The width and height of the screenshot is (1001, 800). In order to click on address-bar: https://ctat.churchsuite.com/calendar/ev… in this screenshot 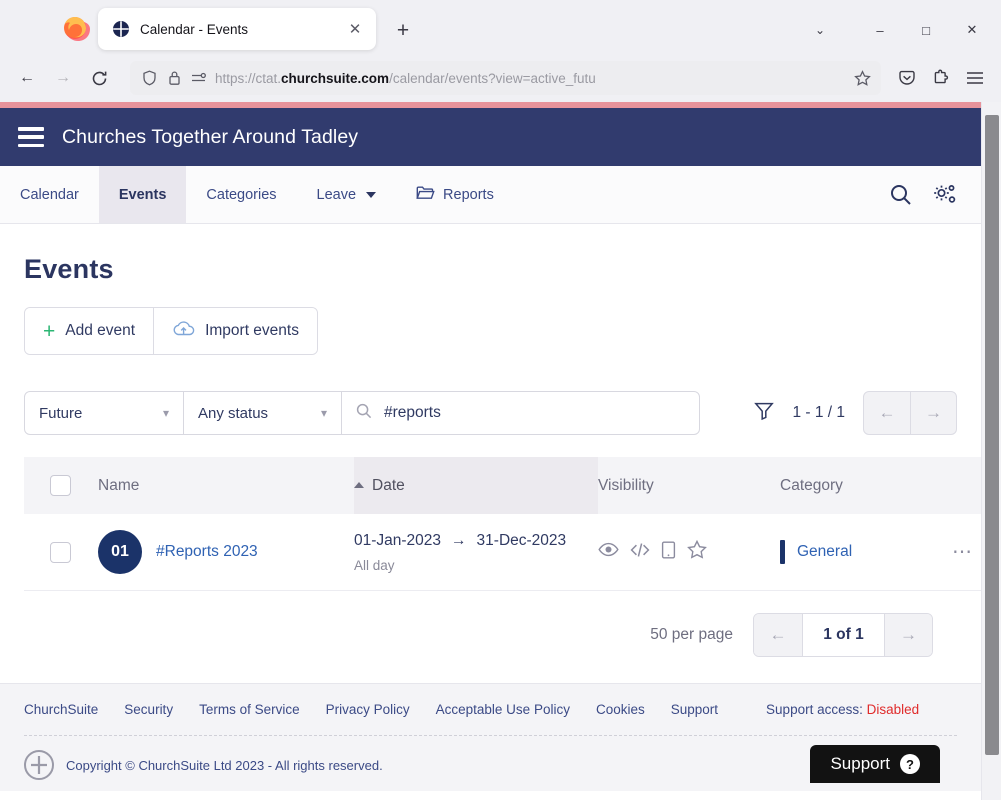, I will do `click(505, 78)`.